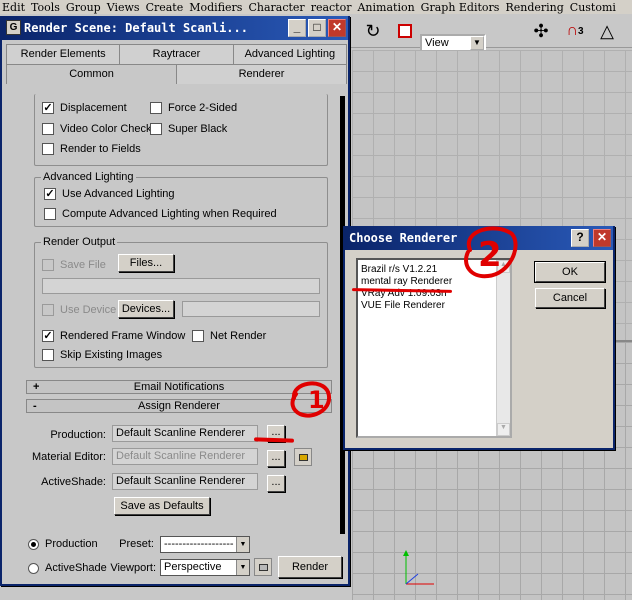  I want to click on displacement-option: ✓ Displacement, so click(84, 108).